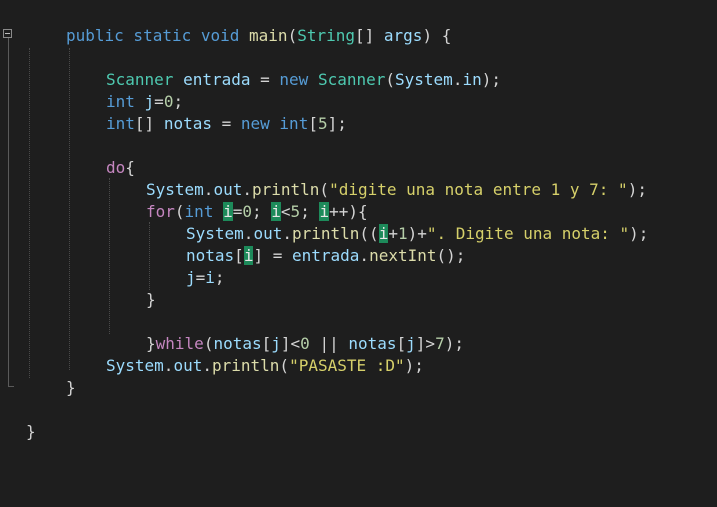 The height and width of the screenshot is (507, 717). I want to click on code-line-for-close: }, so click(151, 300).